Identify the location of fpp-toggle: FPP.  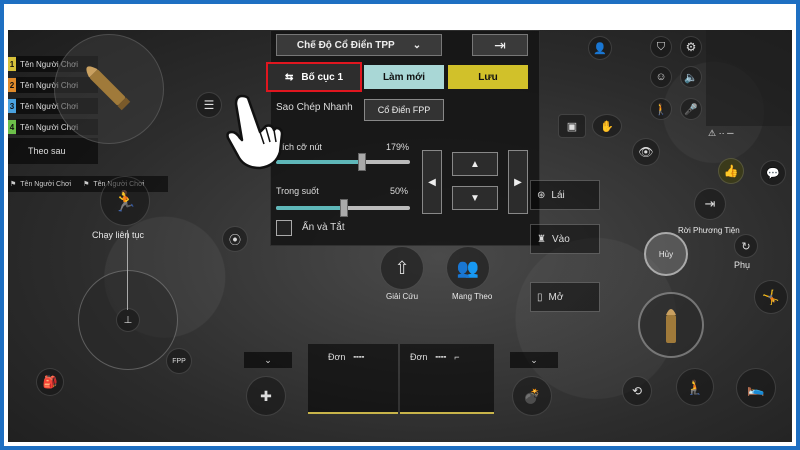
(179, 361).